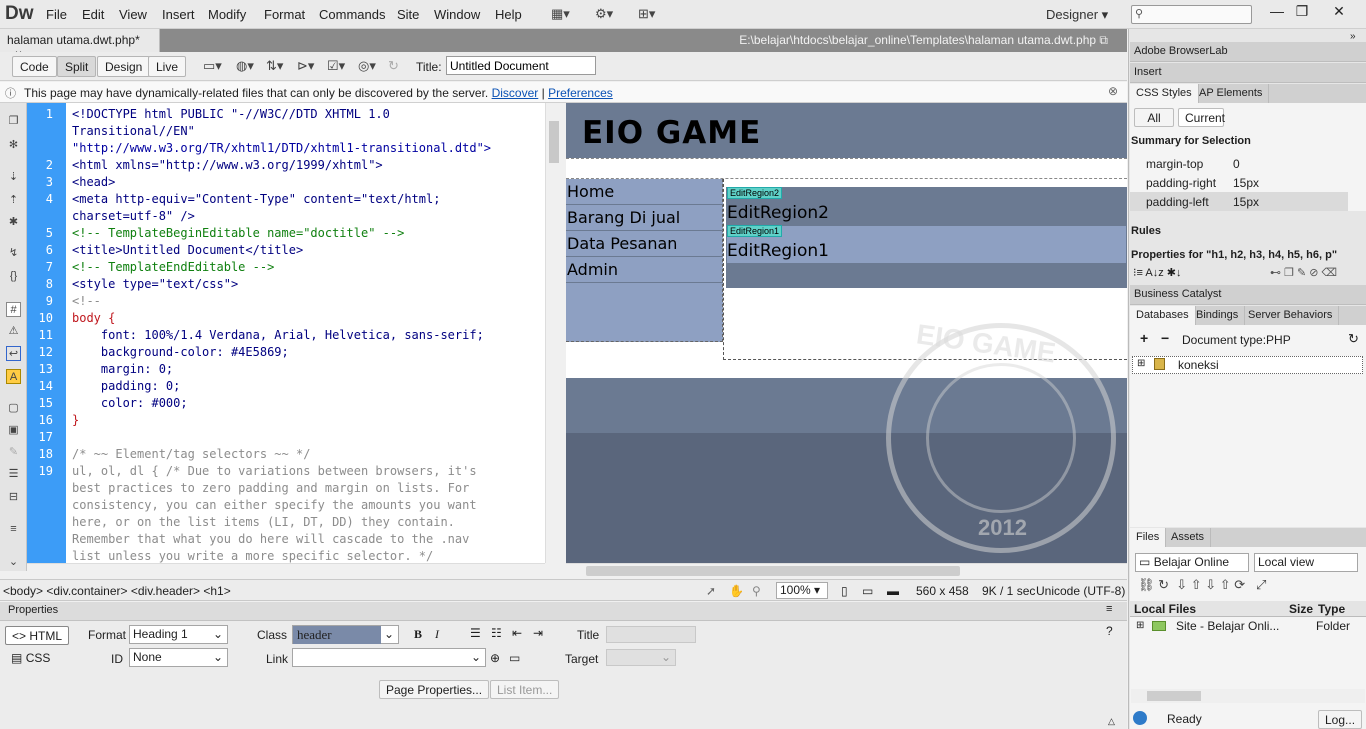  I want to click on prop-name: padding-right, so click(1181, 183).